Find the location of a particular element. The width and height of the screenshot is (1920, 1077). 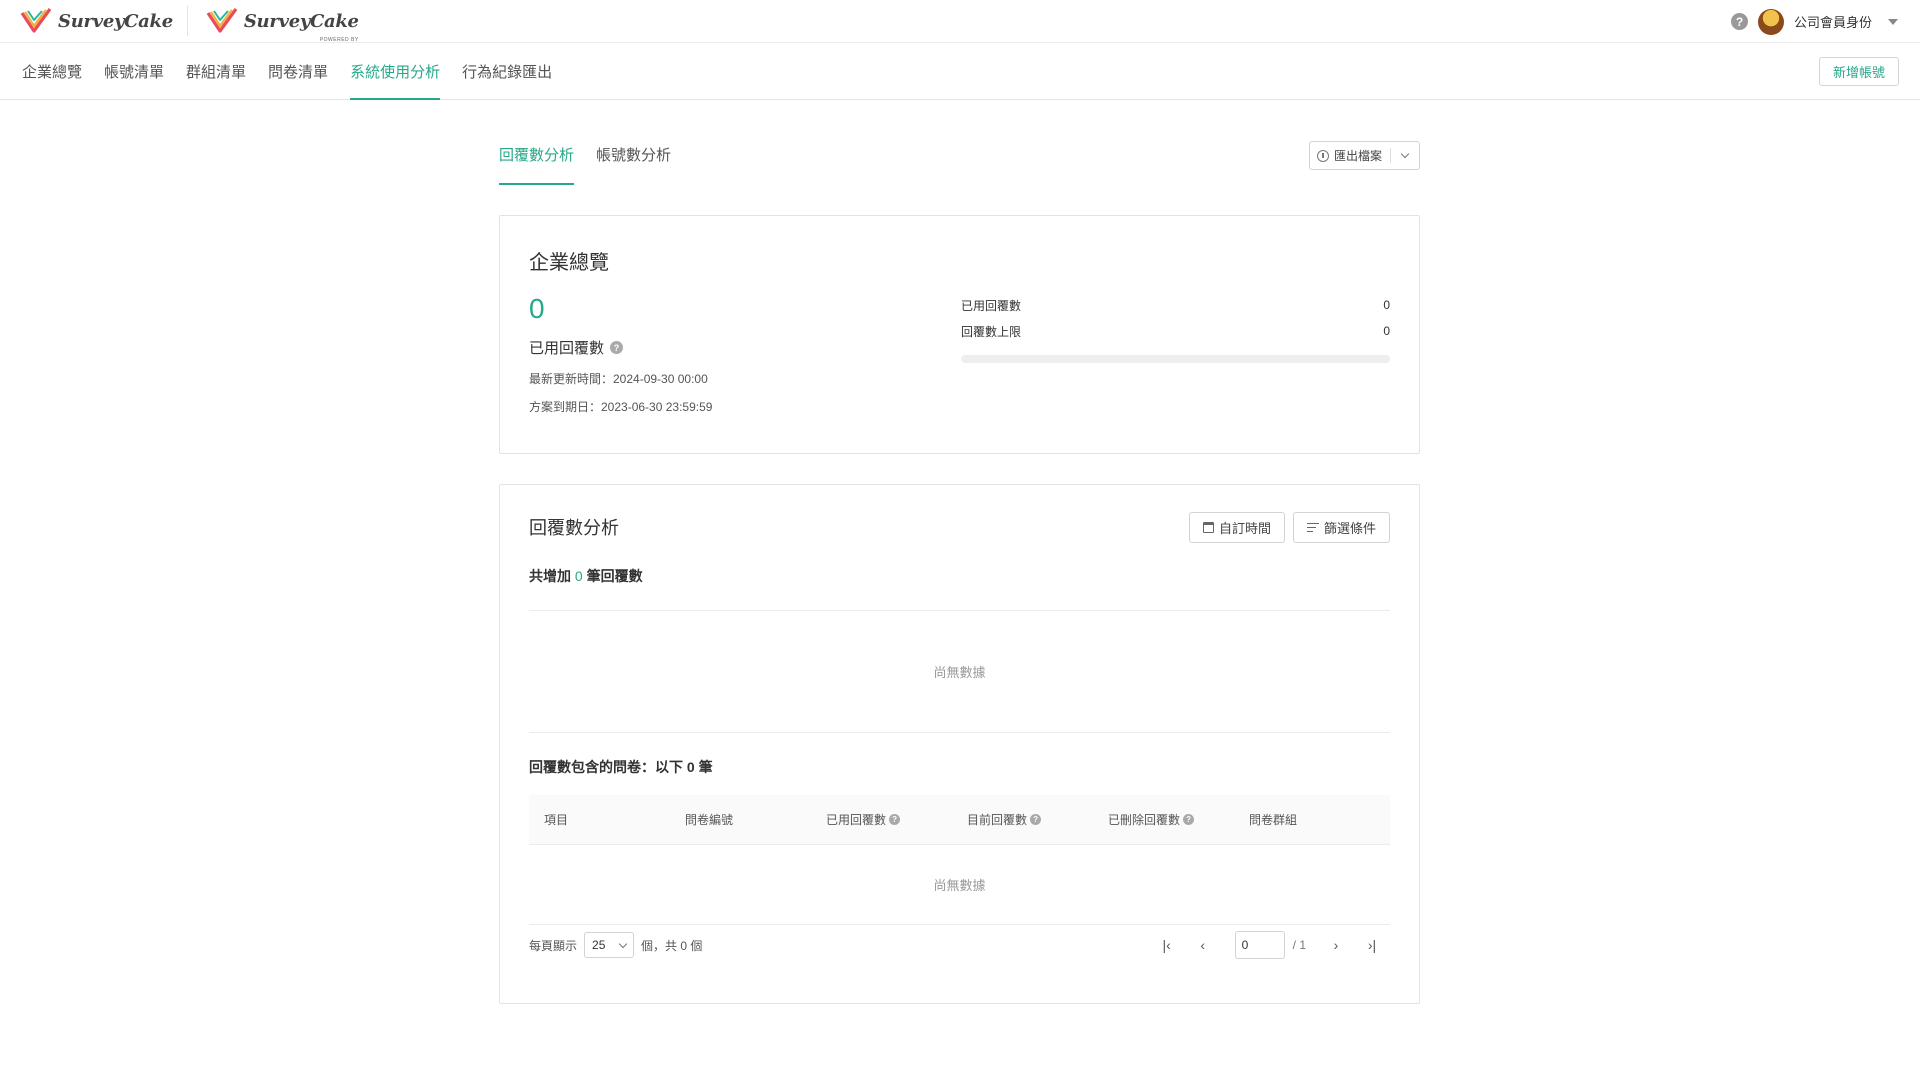

avatar is located at coordinates (1770, 21).